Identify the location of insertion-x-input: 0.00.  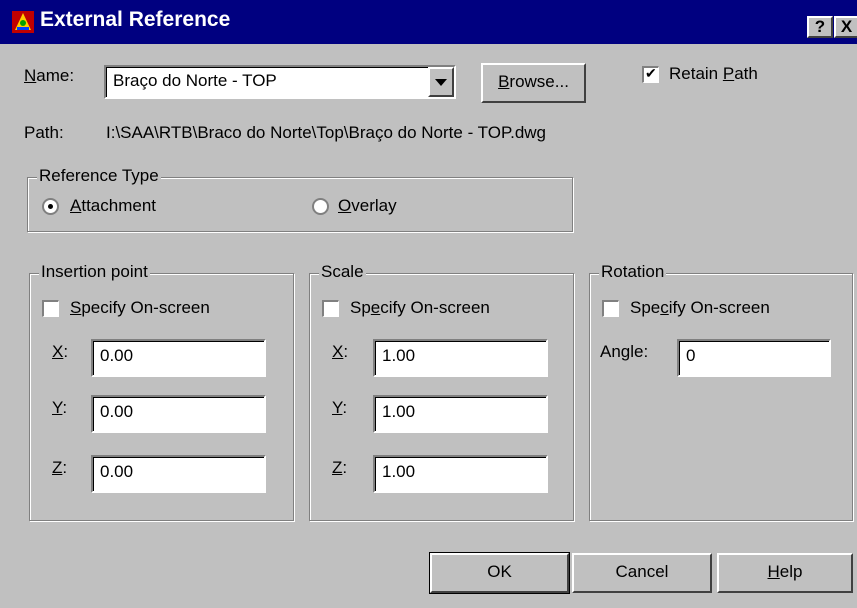
(178, 358).